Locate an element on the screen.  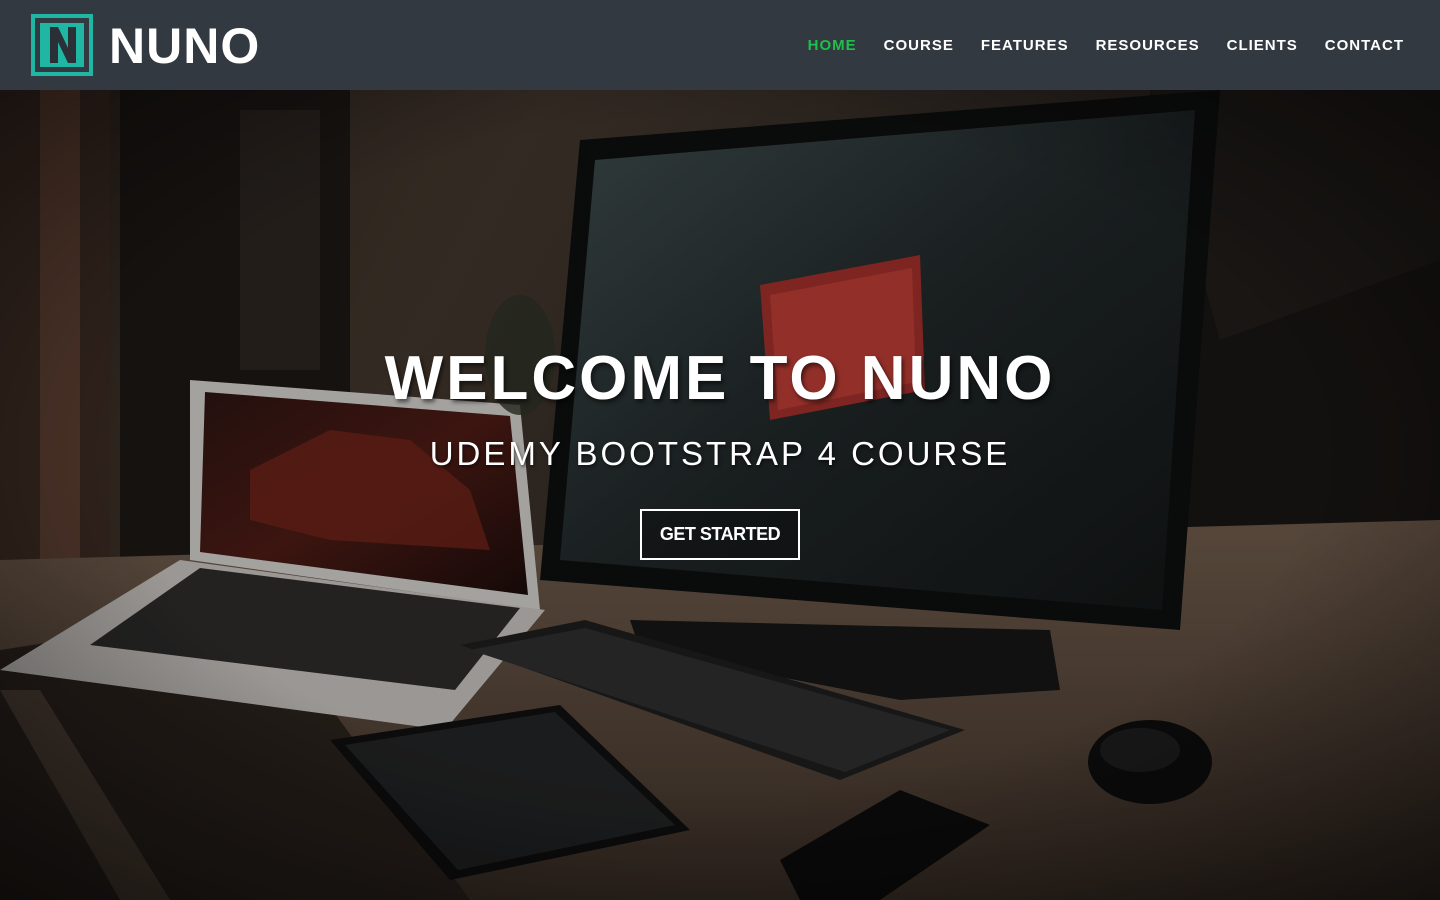
hero-title: WELCOME TO NUNO is located at coordinates (720, 378).